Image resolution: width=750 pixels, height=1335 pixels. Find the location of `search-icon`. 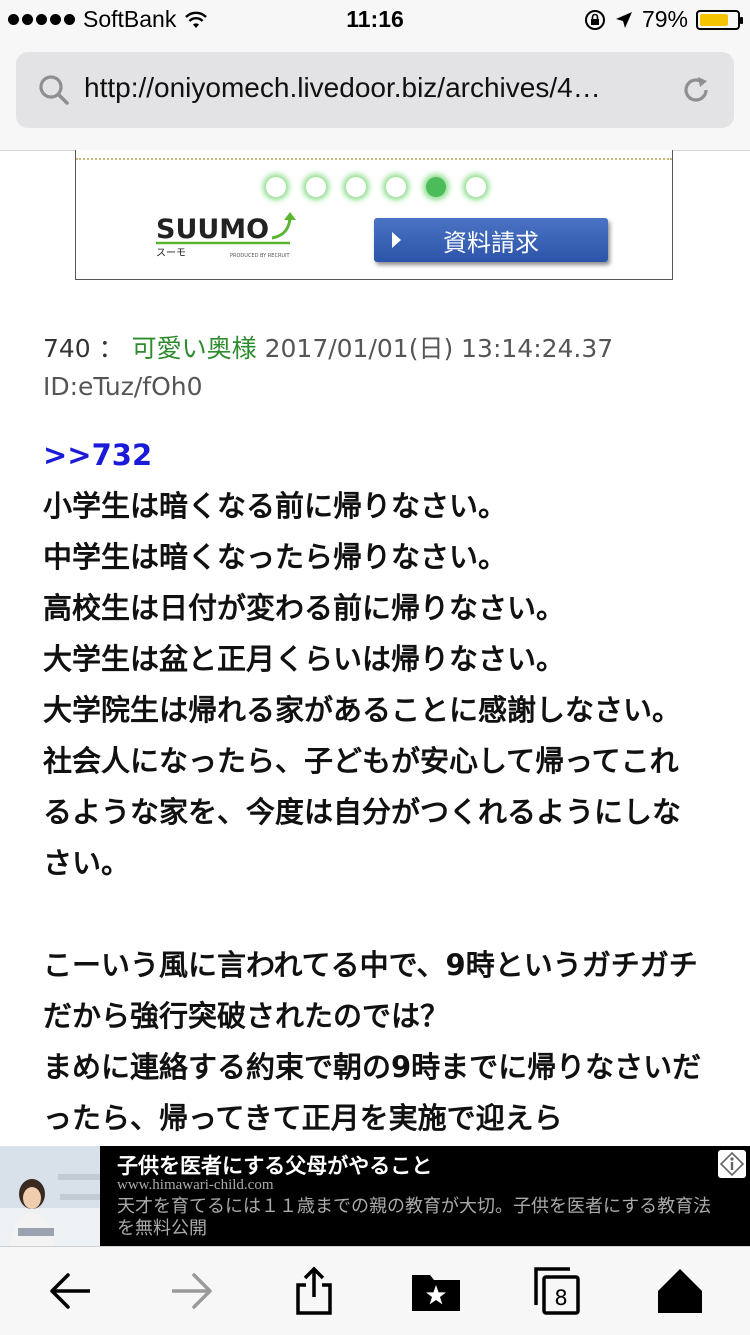

search-icon is located at coordinates (54, 90).